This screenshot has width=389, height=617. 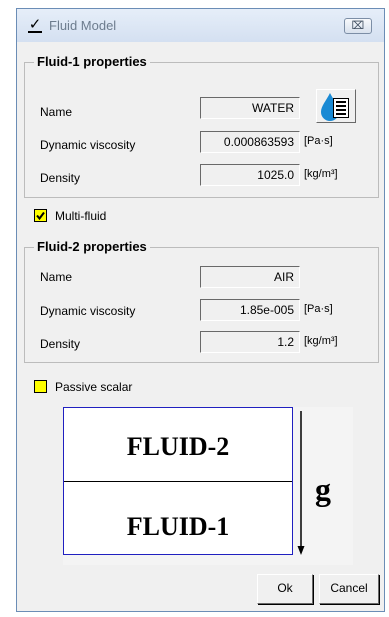 What do you see at coordinates (323, 489) in the screenshot?
I see `gravity-label: g` at bounding box center [323, 489].